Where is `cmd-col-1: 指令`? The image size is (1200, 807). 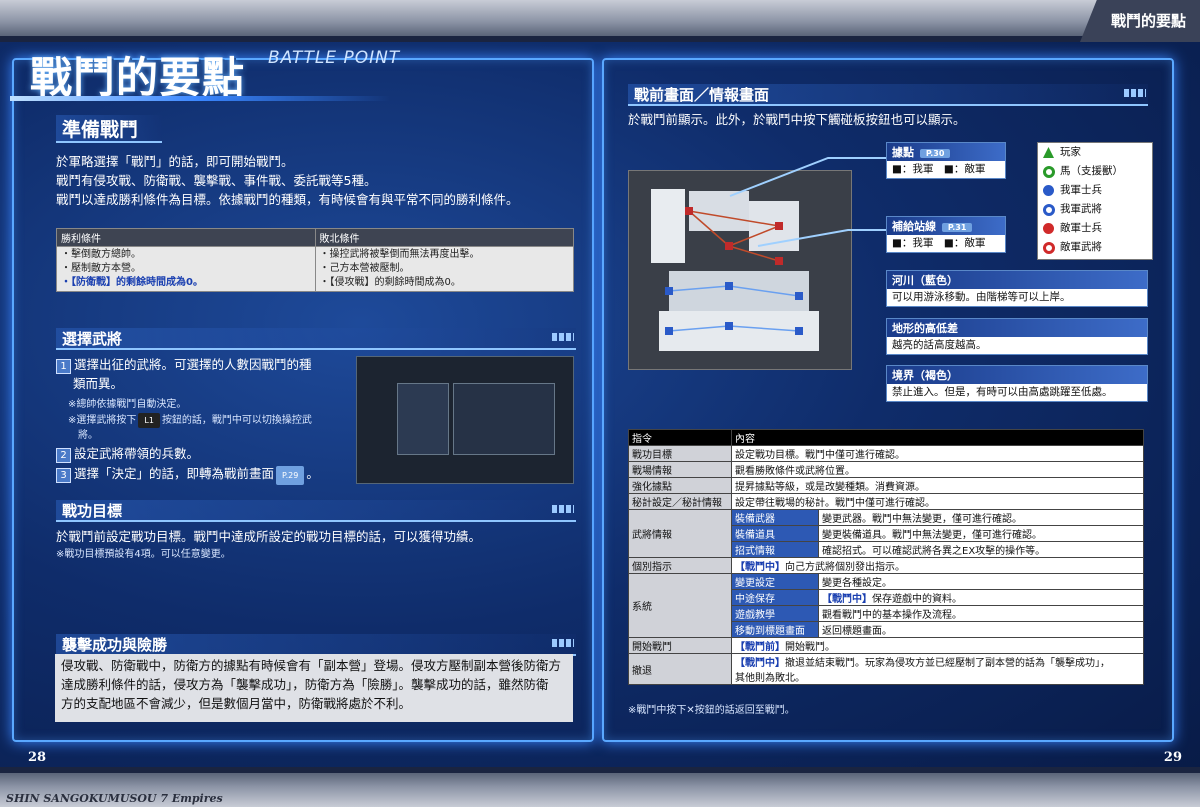
cmd-col-1: 指令 is located at coordinates (680, 437).